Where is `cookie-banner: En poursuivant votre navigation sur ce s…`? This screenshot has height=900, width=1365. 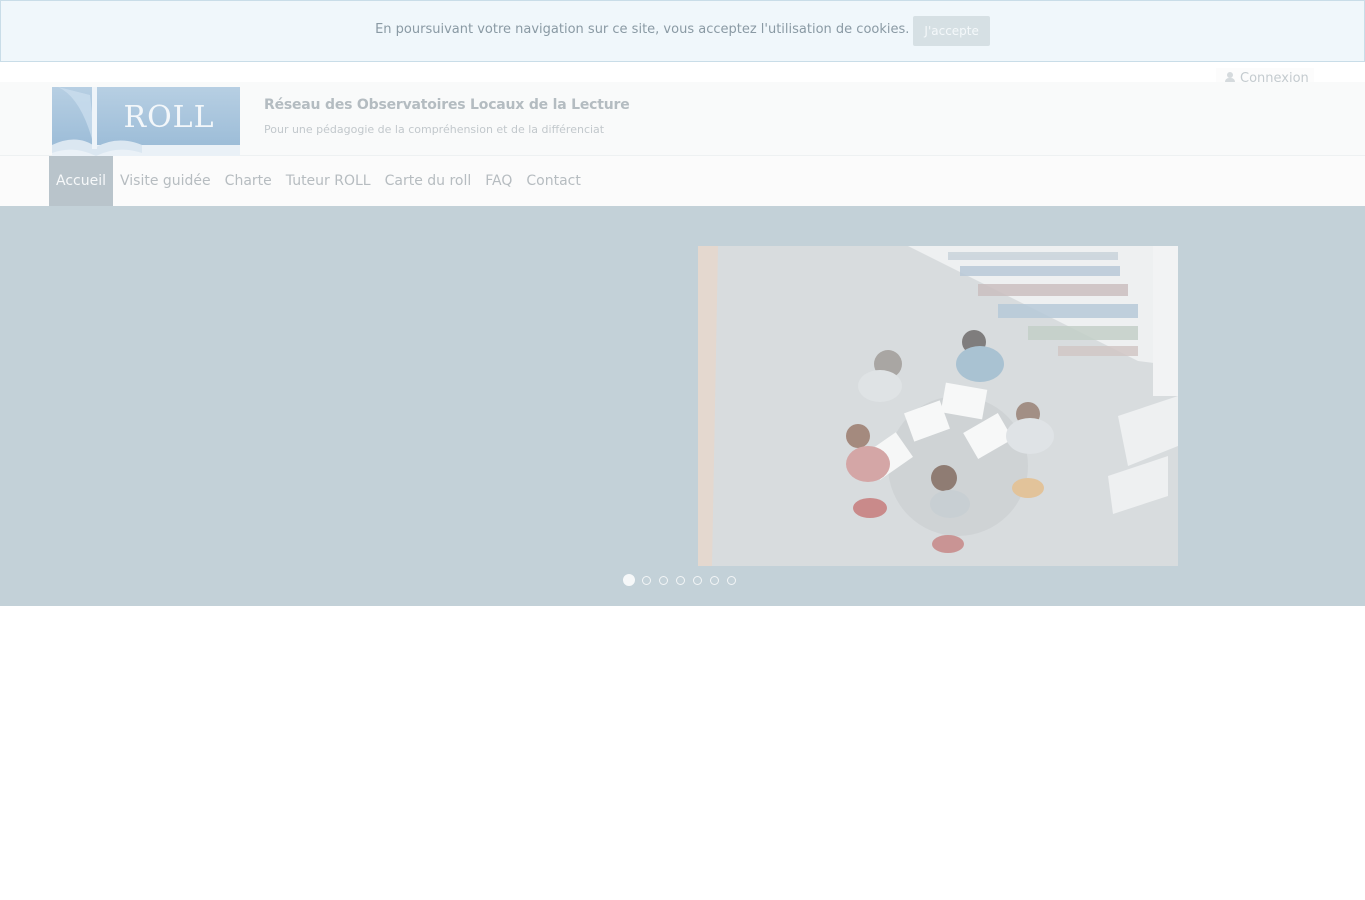
cookie-banner: En poursuivant votre navigation sur ce s… is located at coordinates (682, 31).